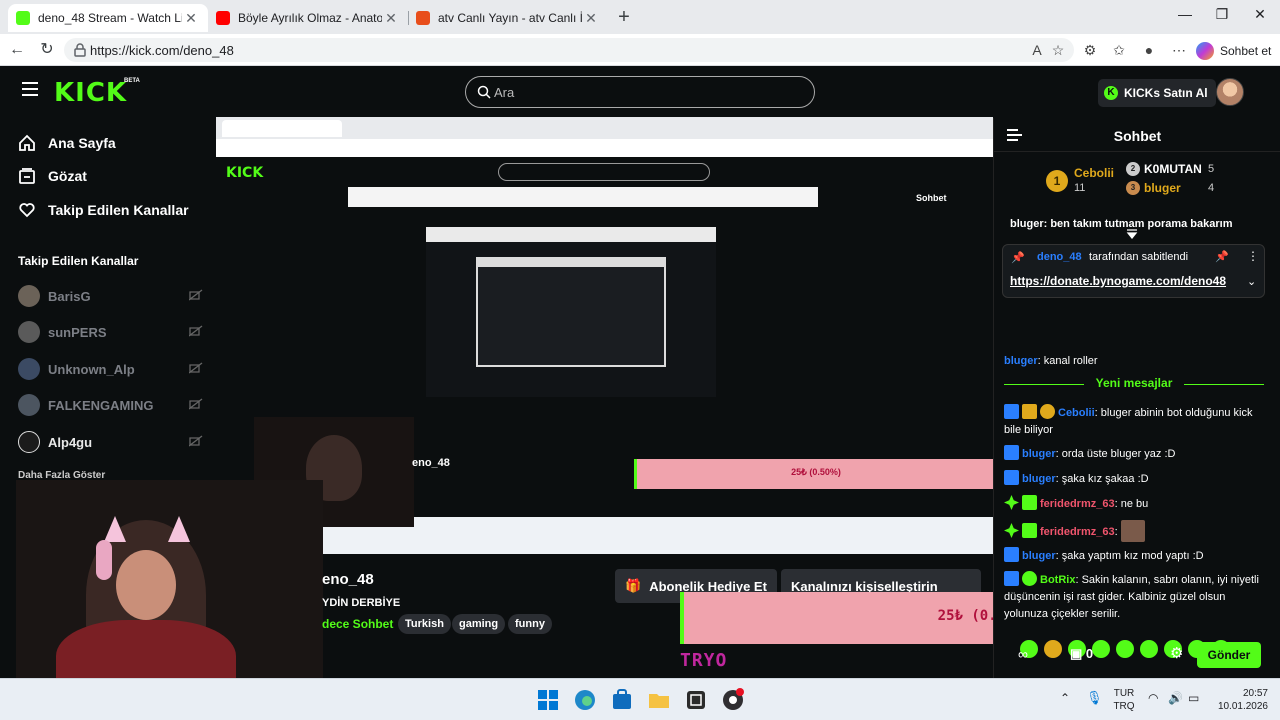  What do you see at coordinates (569, 50) in the screenshot?
I see `address-bar: https://kick.com/deno_48` at bounding box center [569, 50].